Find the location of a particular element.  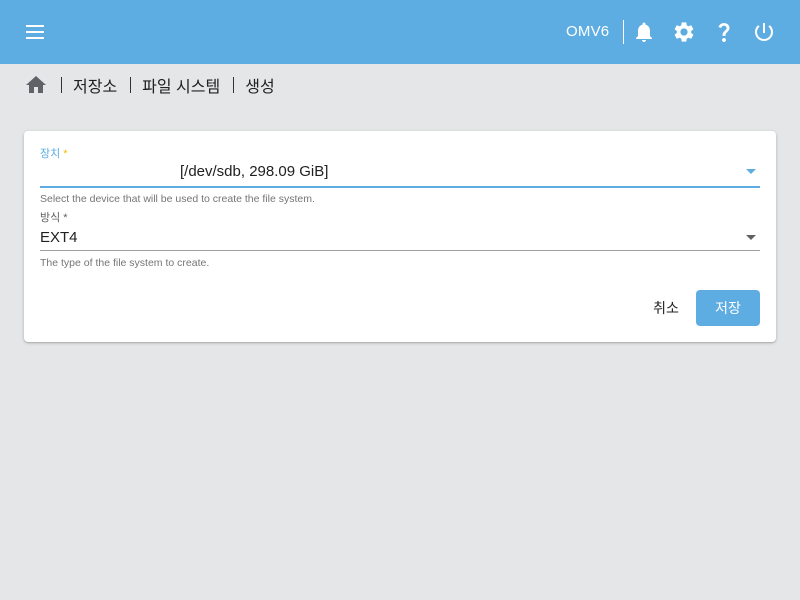

power-icon is located at coordinates (764, 32).